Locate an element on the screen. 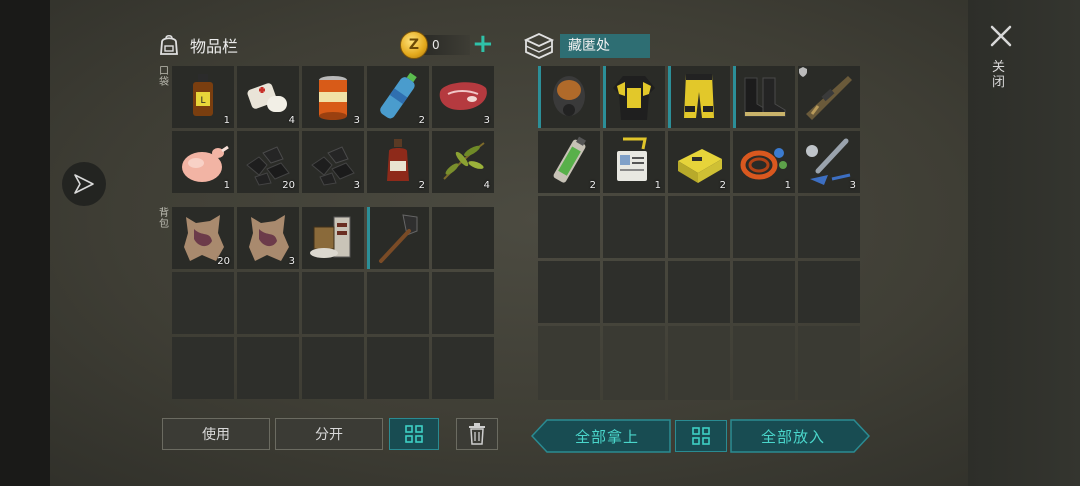  close-icon is located at coordinates (1001, 36).